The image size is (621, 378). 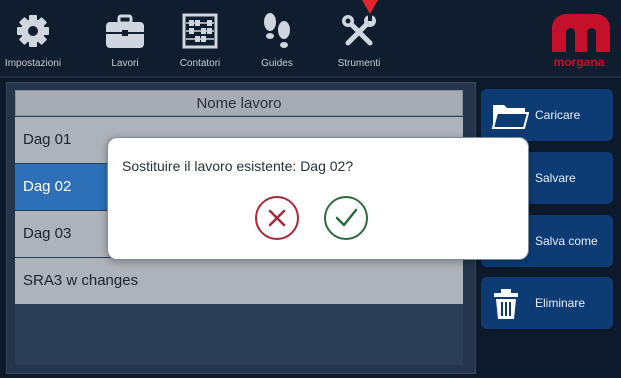 What do you see at coordinates (370, 7) in the screenshot?
I see `pointer-arrow` at bounding box center [370, 7].